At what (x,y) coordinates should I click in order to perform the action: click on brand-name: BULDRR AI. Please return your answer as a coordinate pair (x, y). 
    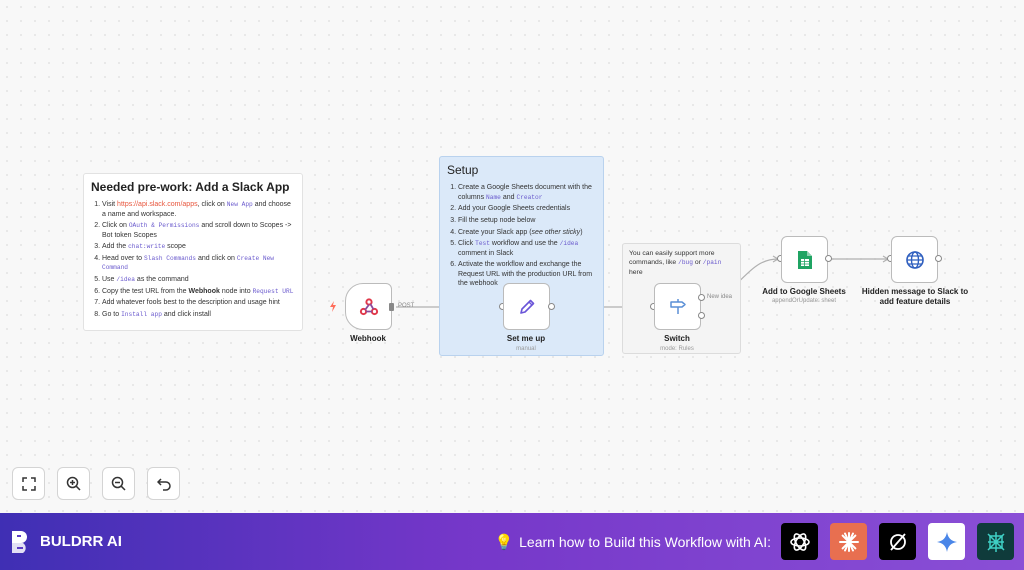
    Looking at the image, I should click on (81, 541).